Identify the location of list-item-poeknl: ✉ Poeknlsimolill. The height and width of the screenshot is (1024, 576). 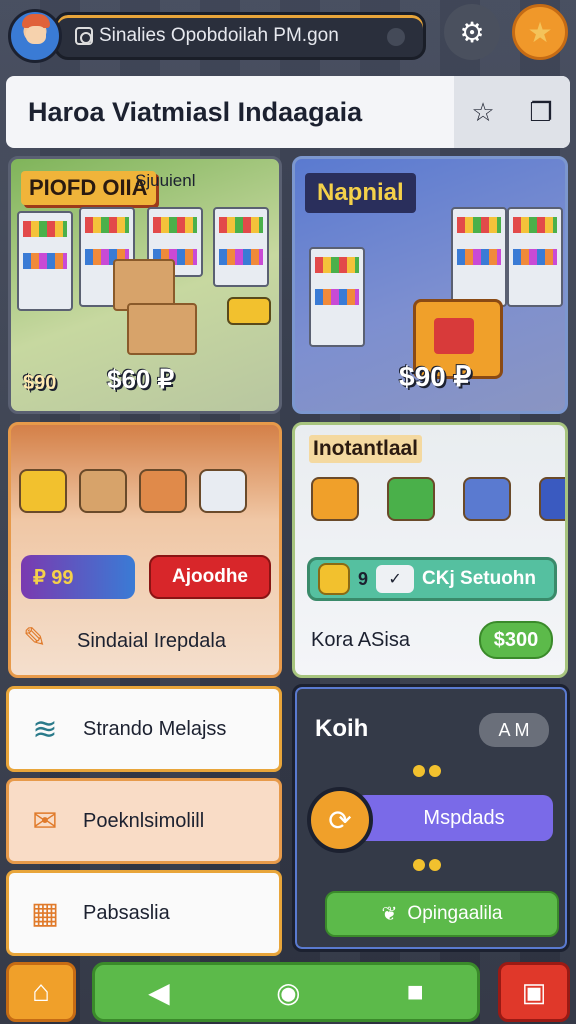
(144, 821).